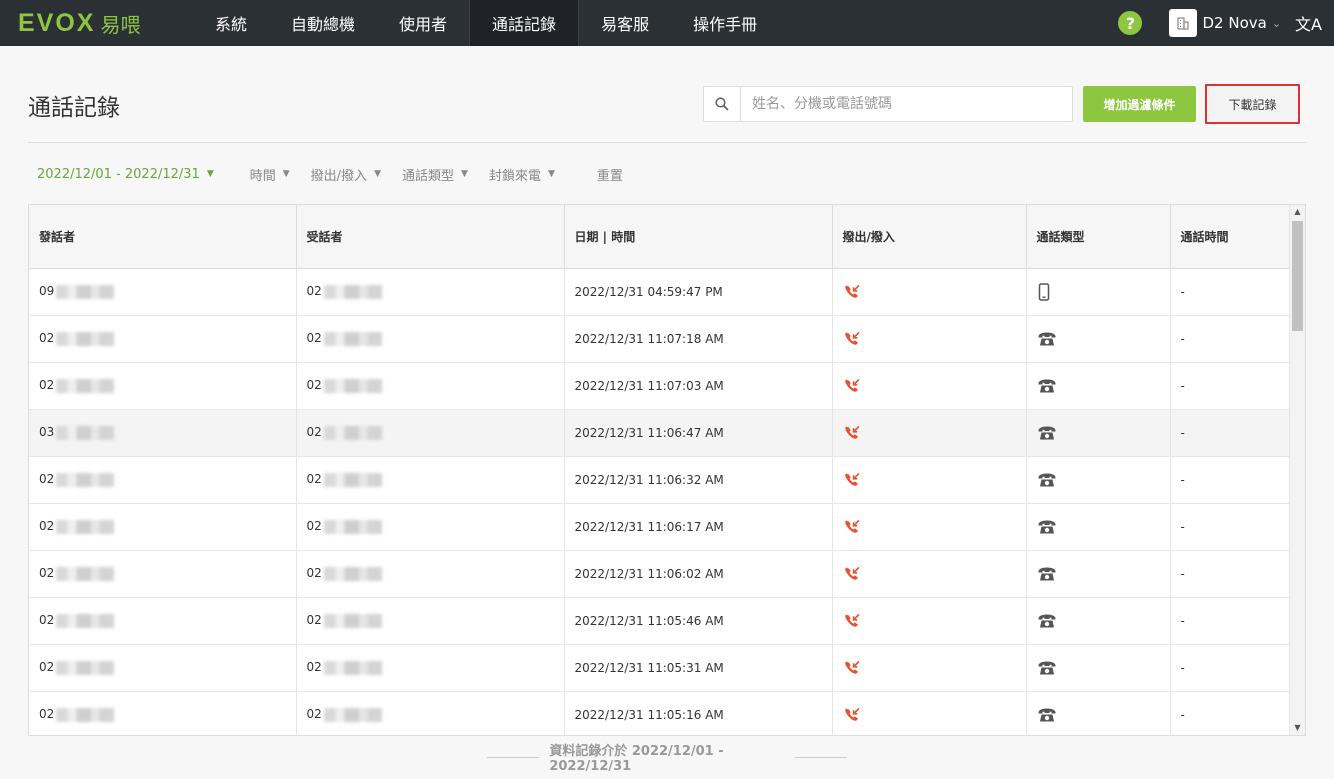 The image size is (1334, 779). I want to click on caller-number: 02, so click(47, 714).